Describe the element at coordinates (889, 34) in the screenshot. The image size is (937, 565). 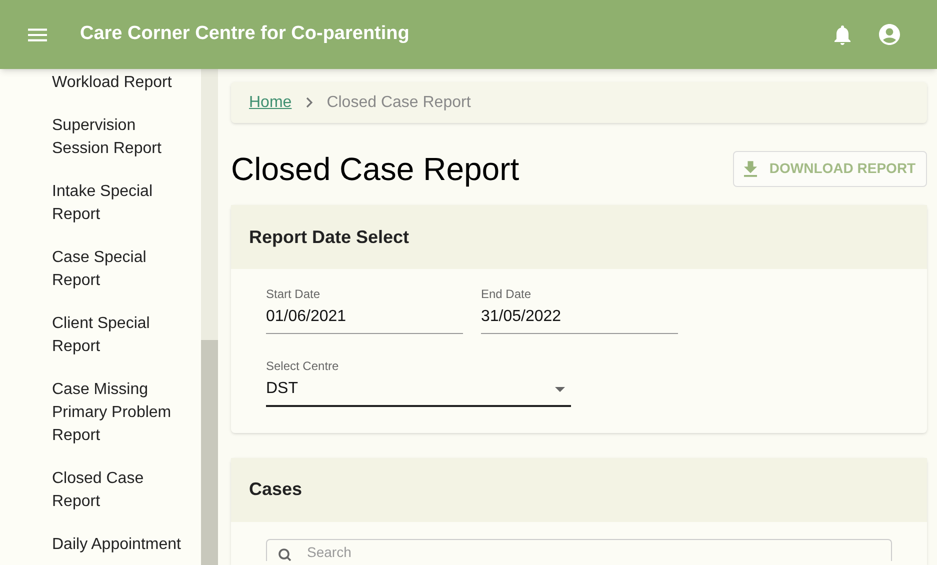
I see `account-icon` at that location.